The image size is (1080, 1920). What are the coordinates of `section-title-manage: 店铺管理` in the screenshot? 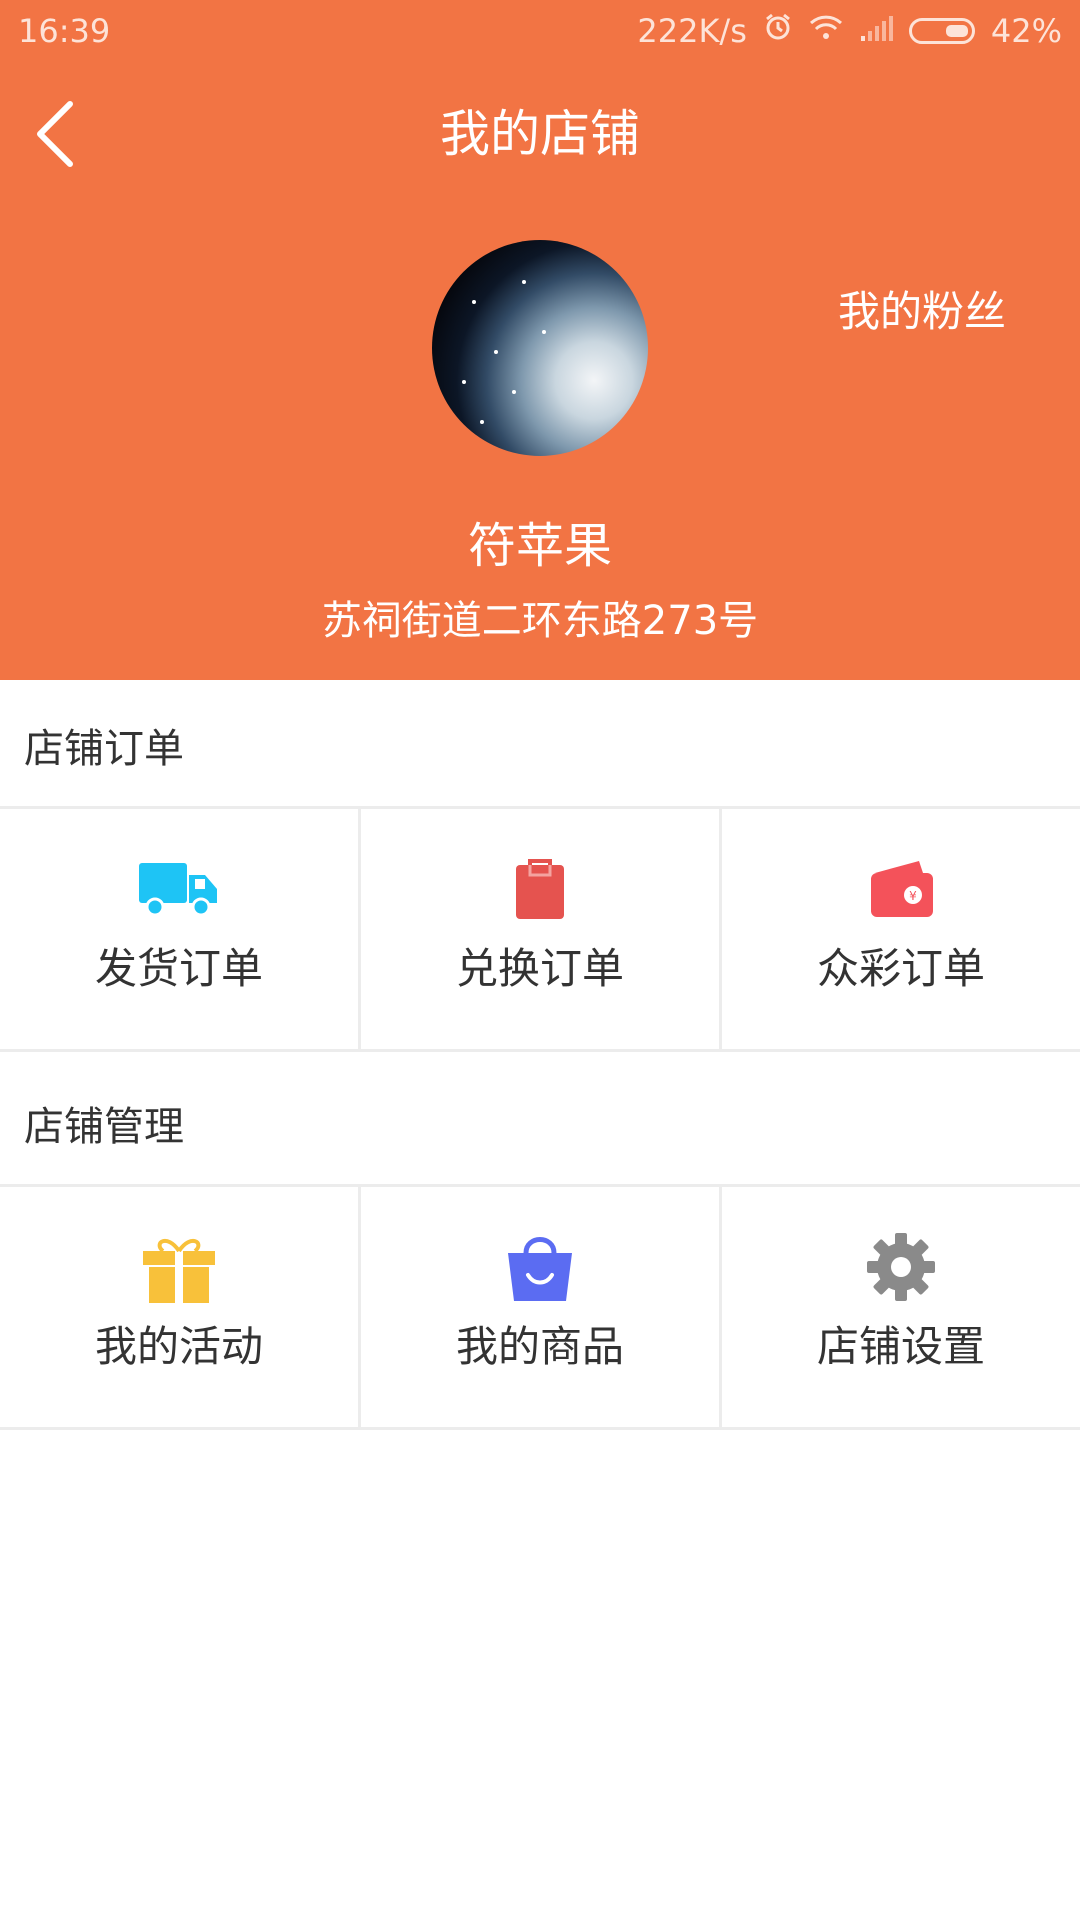 It's located at (104, 1127).